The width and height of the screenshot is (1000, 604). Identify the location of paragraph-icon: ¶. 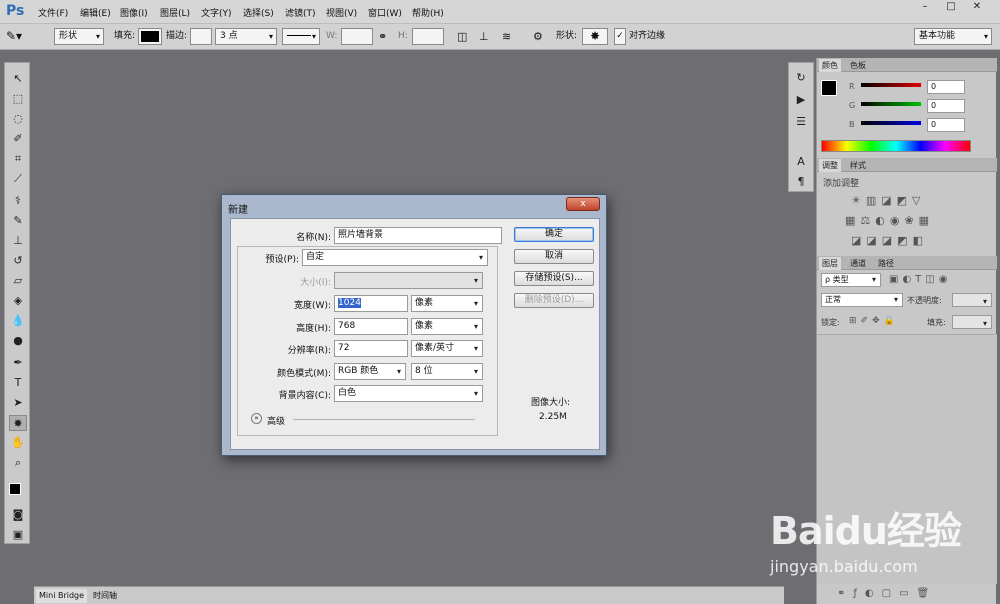
(801, 182).